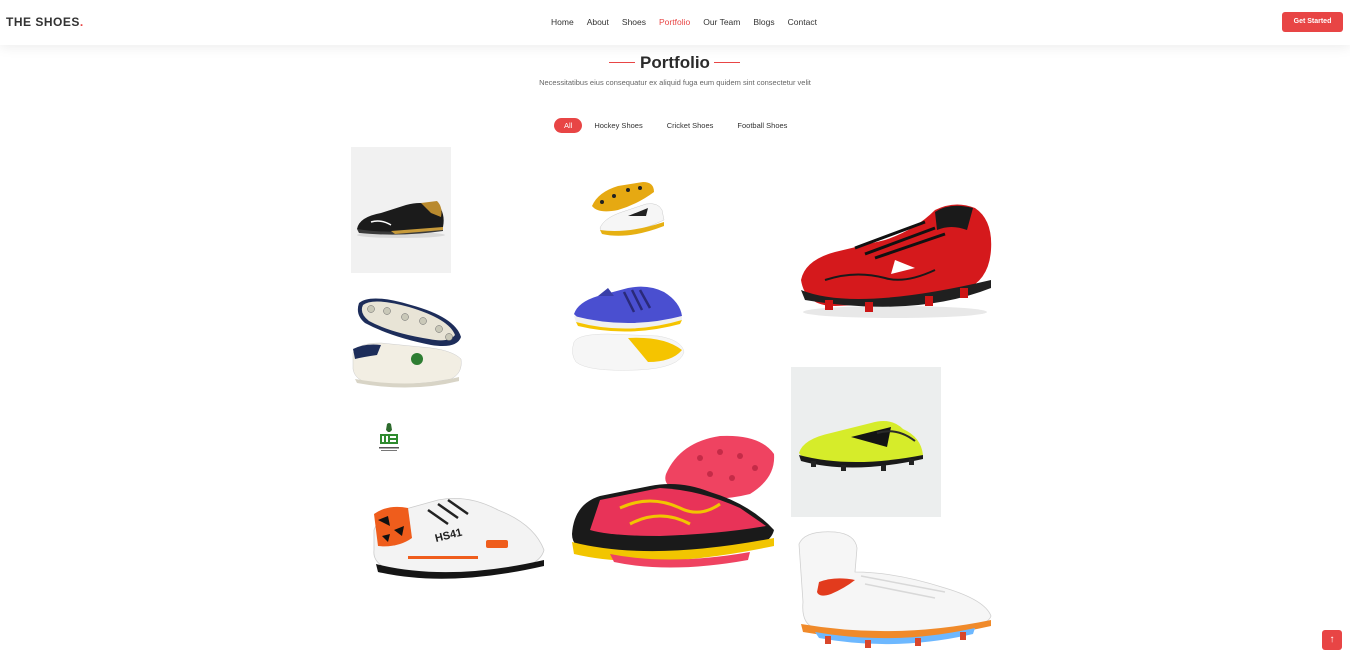 Image resolution: width=1350 pixels, height=659 pixels. I want to click on pink-hockey-shoe-image, so click(673, 501).